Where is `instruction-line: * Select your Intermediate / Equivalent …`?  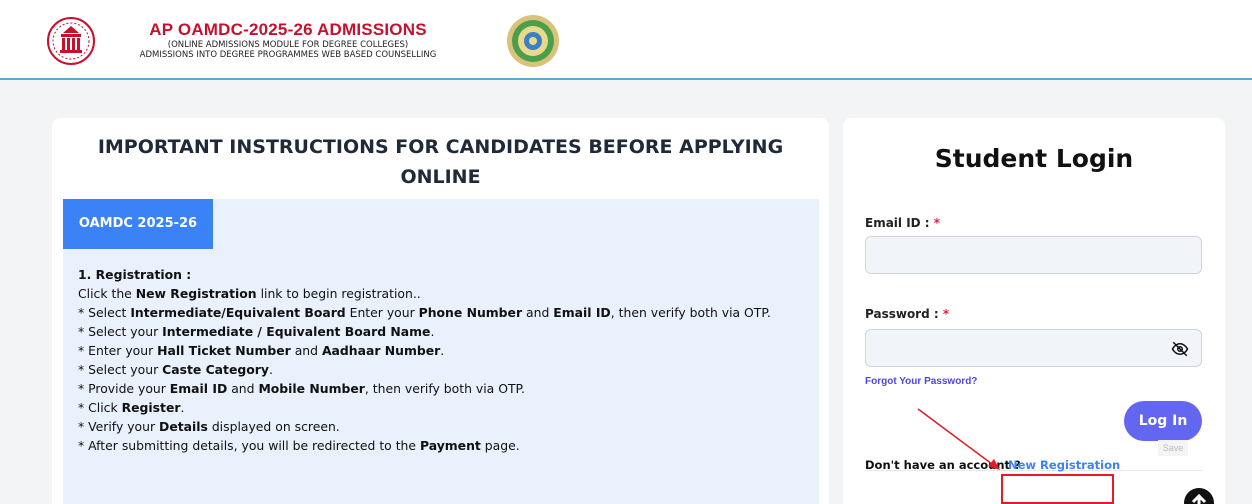
instruction-line: * Select your Intermediate / Equivalent … is located at coordinates (256, 331).